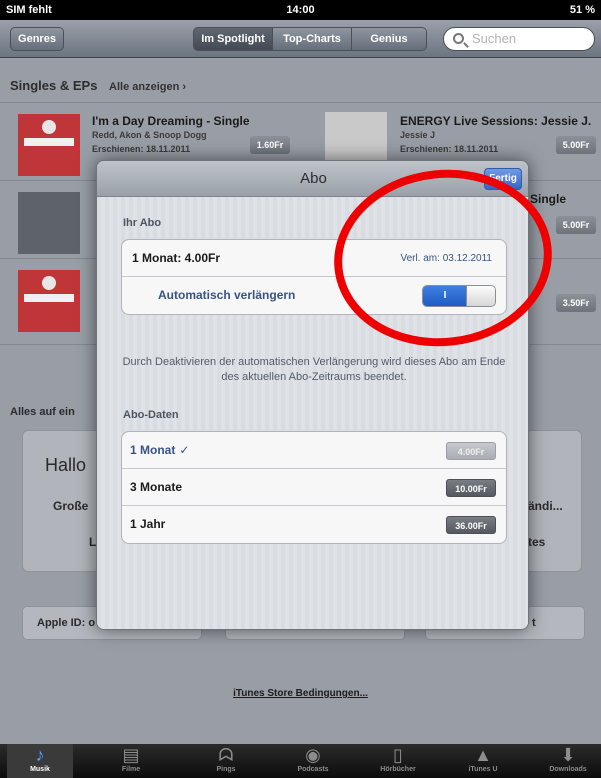  Describe the element at coordinates (171, 121) in the screenshot. I see `item-title: I'm a Day Dreaming - Single` at that location.